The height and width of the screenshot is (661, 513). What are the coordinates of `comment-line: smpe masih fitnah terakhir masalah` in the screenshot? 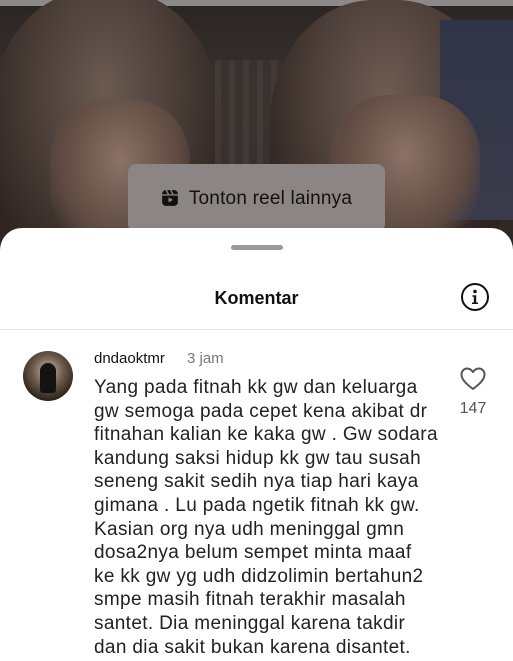 It's located at (250, 600).